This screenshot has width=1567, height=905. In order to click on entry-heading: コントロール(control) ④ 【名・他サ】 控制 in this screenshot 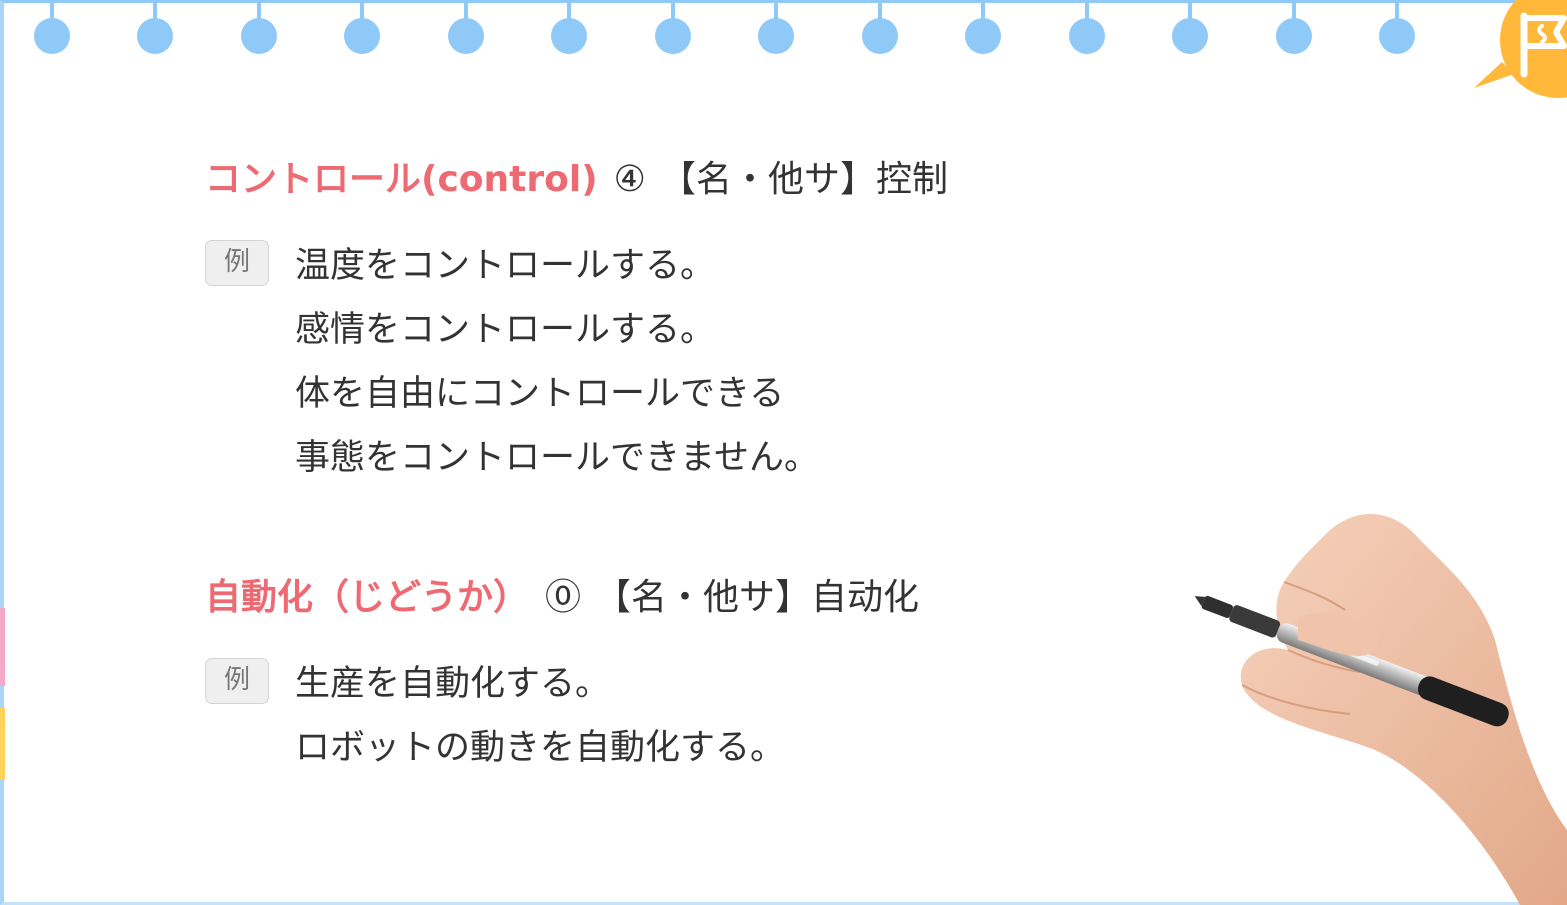, I will do `click(576, 180)`.